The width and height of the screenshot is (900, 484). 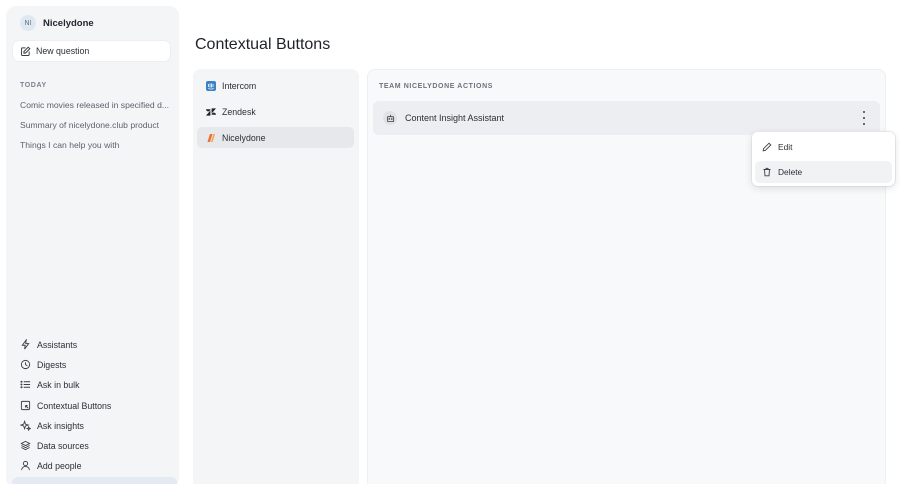 I want to click on new-question-label: New question, so click(x=63, y=51).